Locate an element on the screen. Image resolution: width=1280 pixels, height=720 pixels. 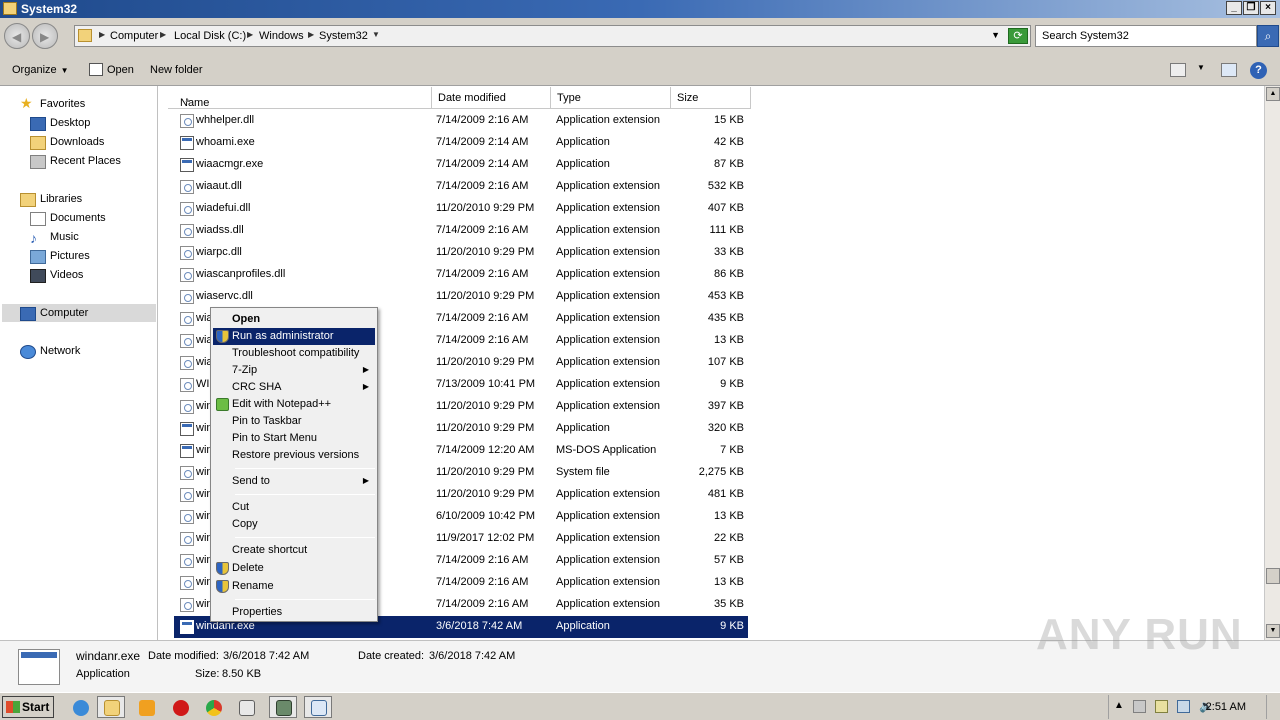
preview-pane-icon is located at coordinates (1229, 70).